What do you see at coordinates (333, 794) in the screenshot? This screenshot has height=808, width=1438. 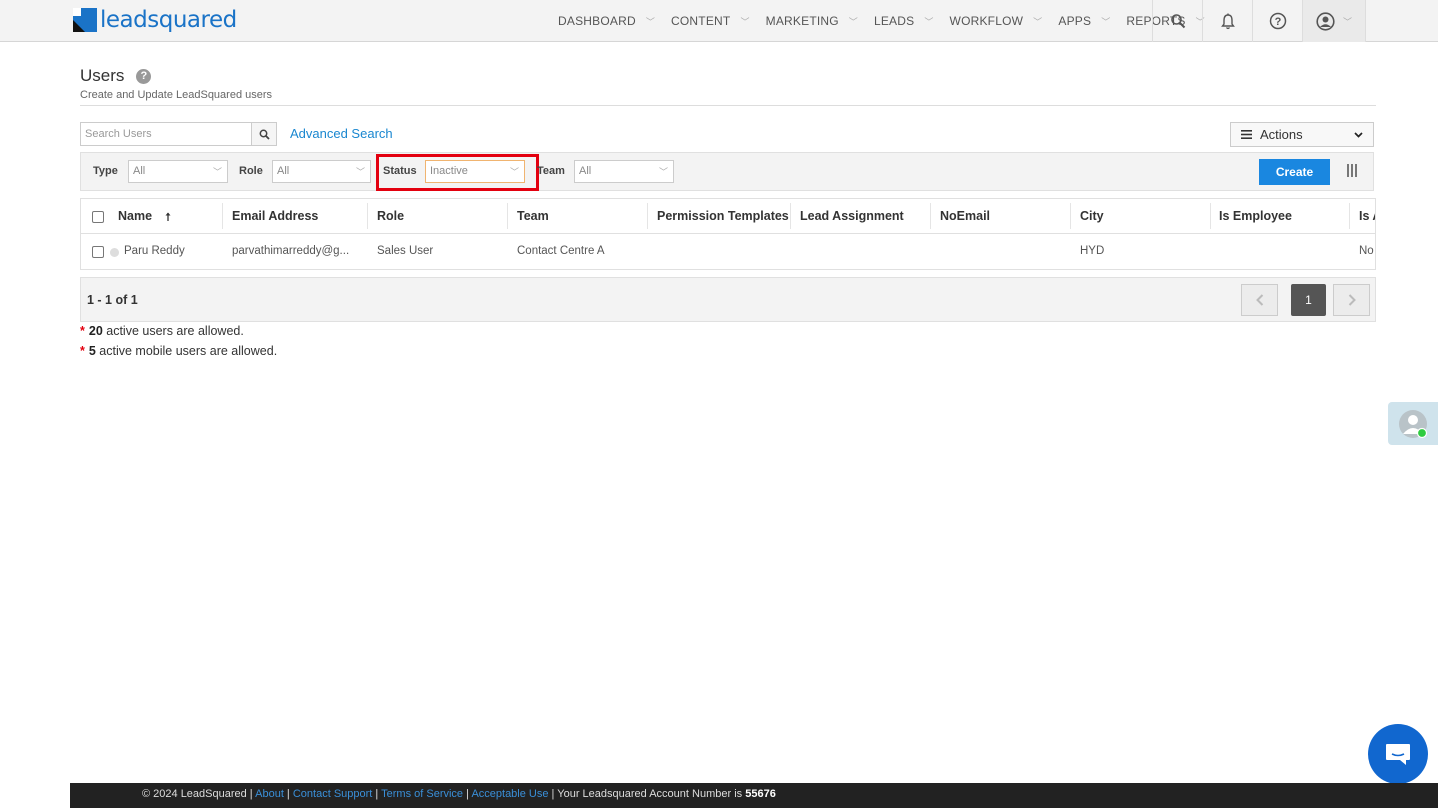 I see `footer-contact-link: Contact Support` at bounding box center [333, 794].